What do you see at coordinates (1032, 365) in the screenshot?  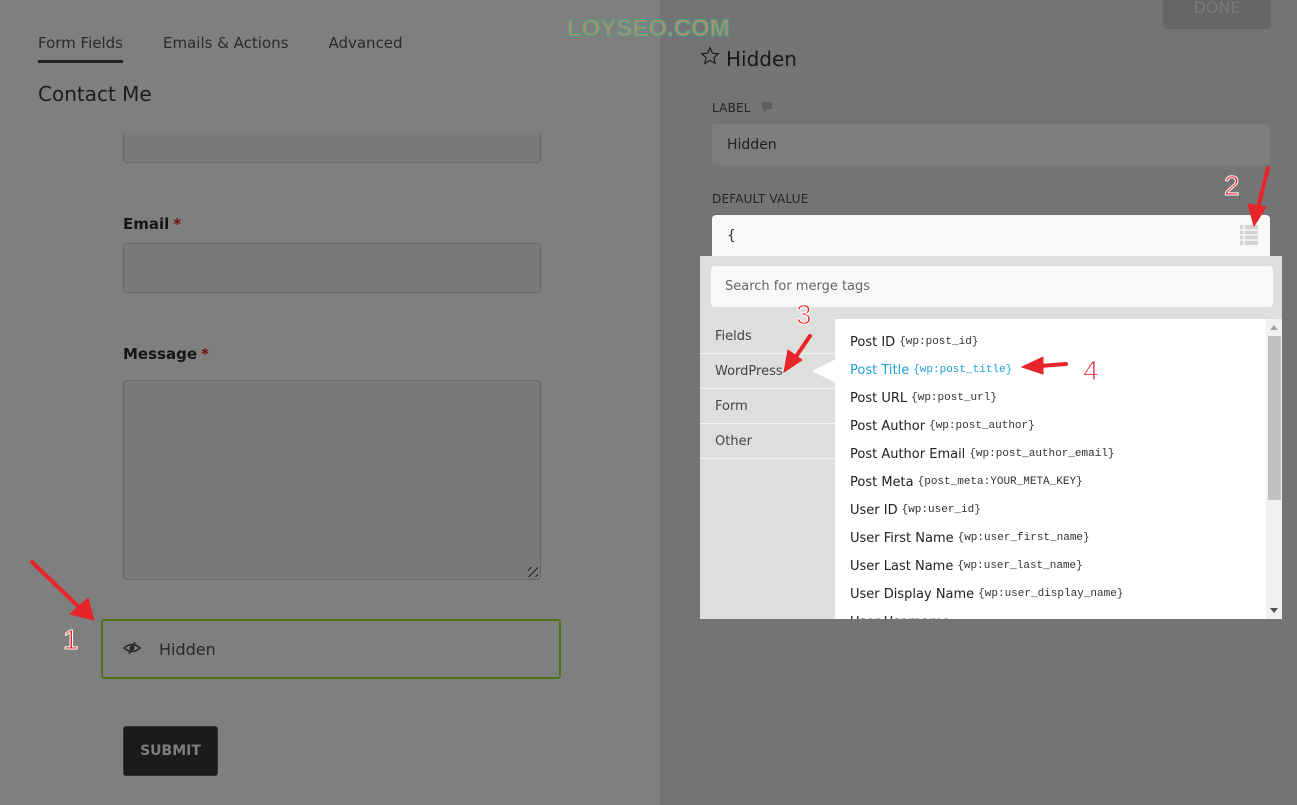 I see `arrow-4-head` at bounding box center [1032, 365].